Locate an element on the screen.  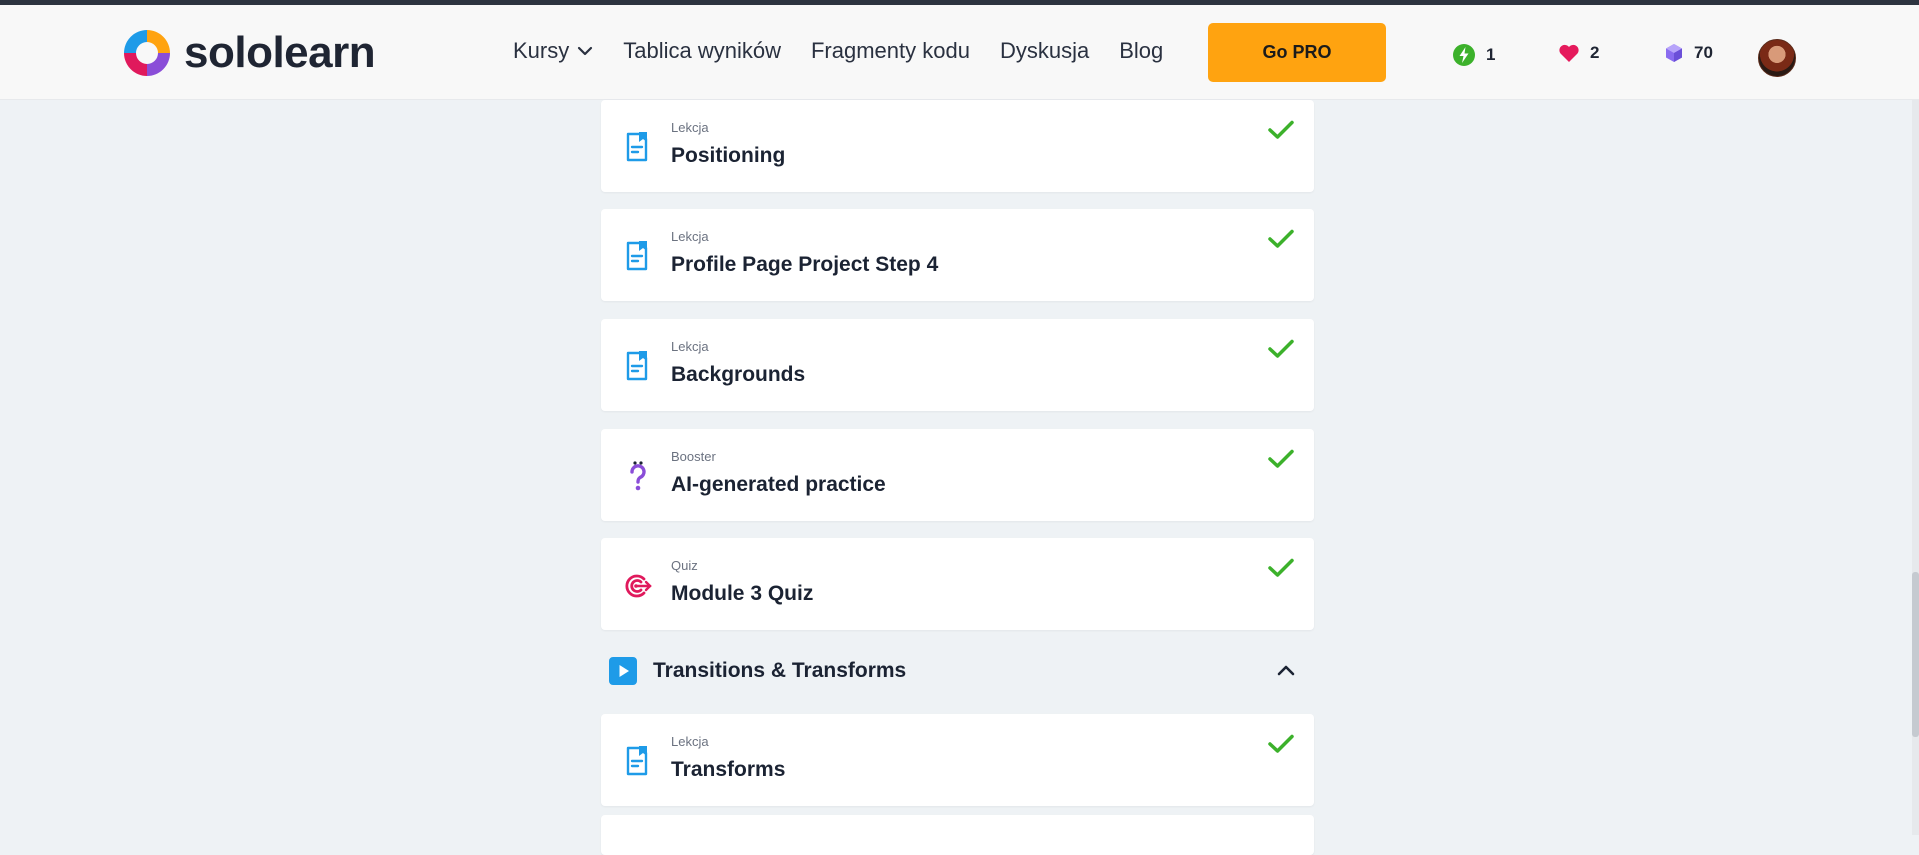
nav-item-discussion: Dyskusja is located at coordinates (1044, 51).